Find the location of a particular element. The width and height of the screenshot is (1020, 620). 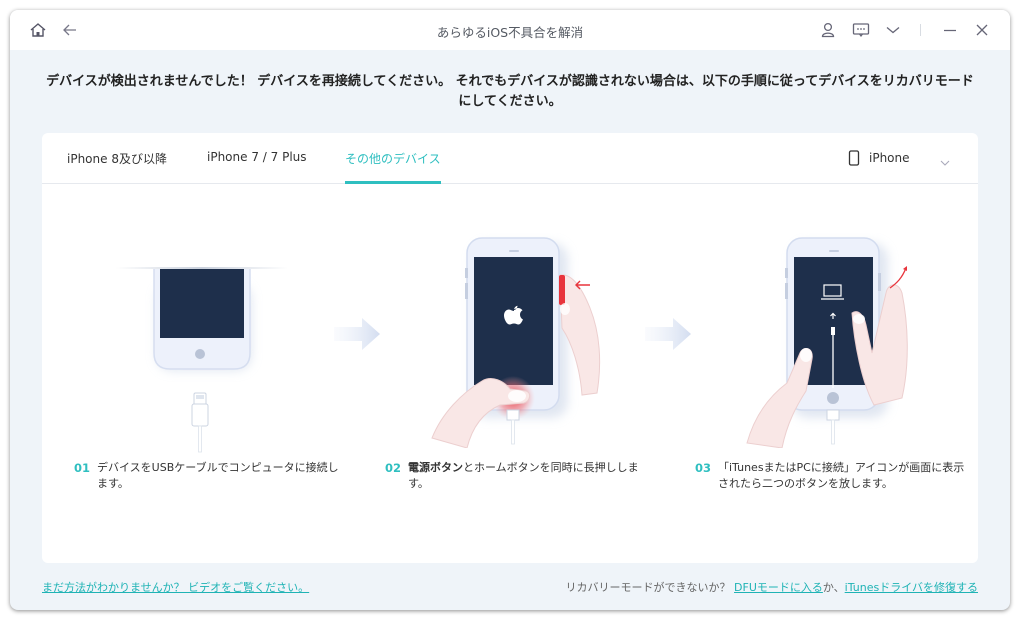

step-2-illustration is located at coordinates (522, 341).